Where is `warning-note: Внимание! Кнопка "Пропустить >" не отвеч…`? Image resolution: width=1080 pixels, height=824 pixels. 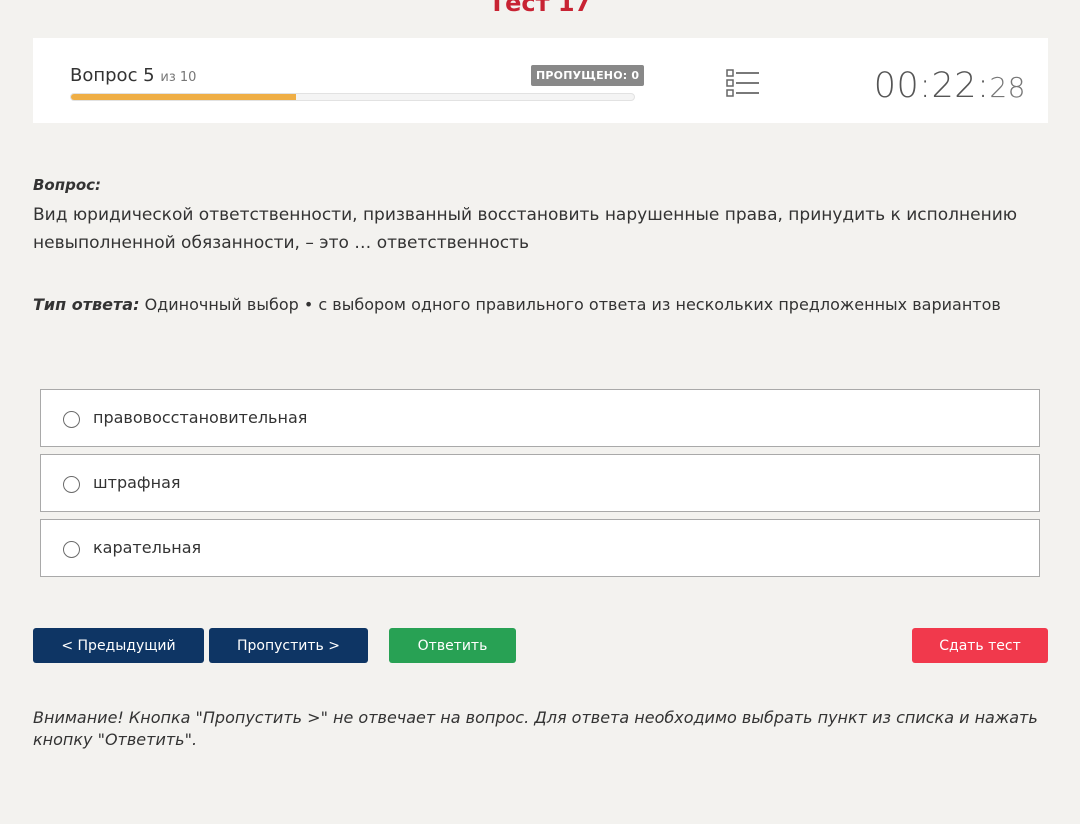 warning-note: Внимание! Кнопка "Пропустить >" не отвеч… is located at coordinates (535, 728).